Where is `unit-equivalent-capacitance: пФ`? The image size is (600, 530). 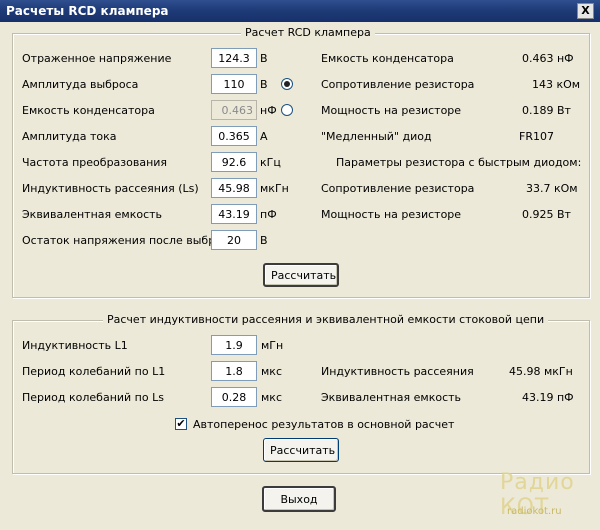
unit-equivalent-capacitance: пФ is located at coordinates (268, 214).